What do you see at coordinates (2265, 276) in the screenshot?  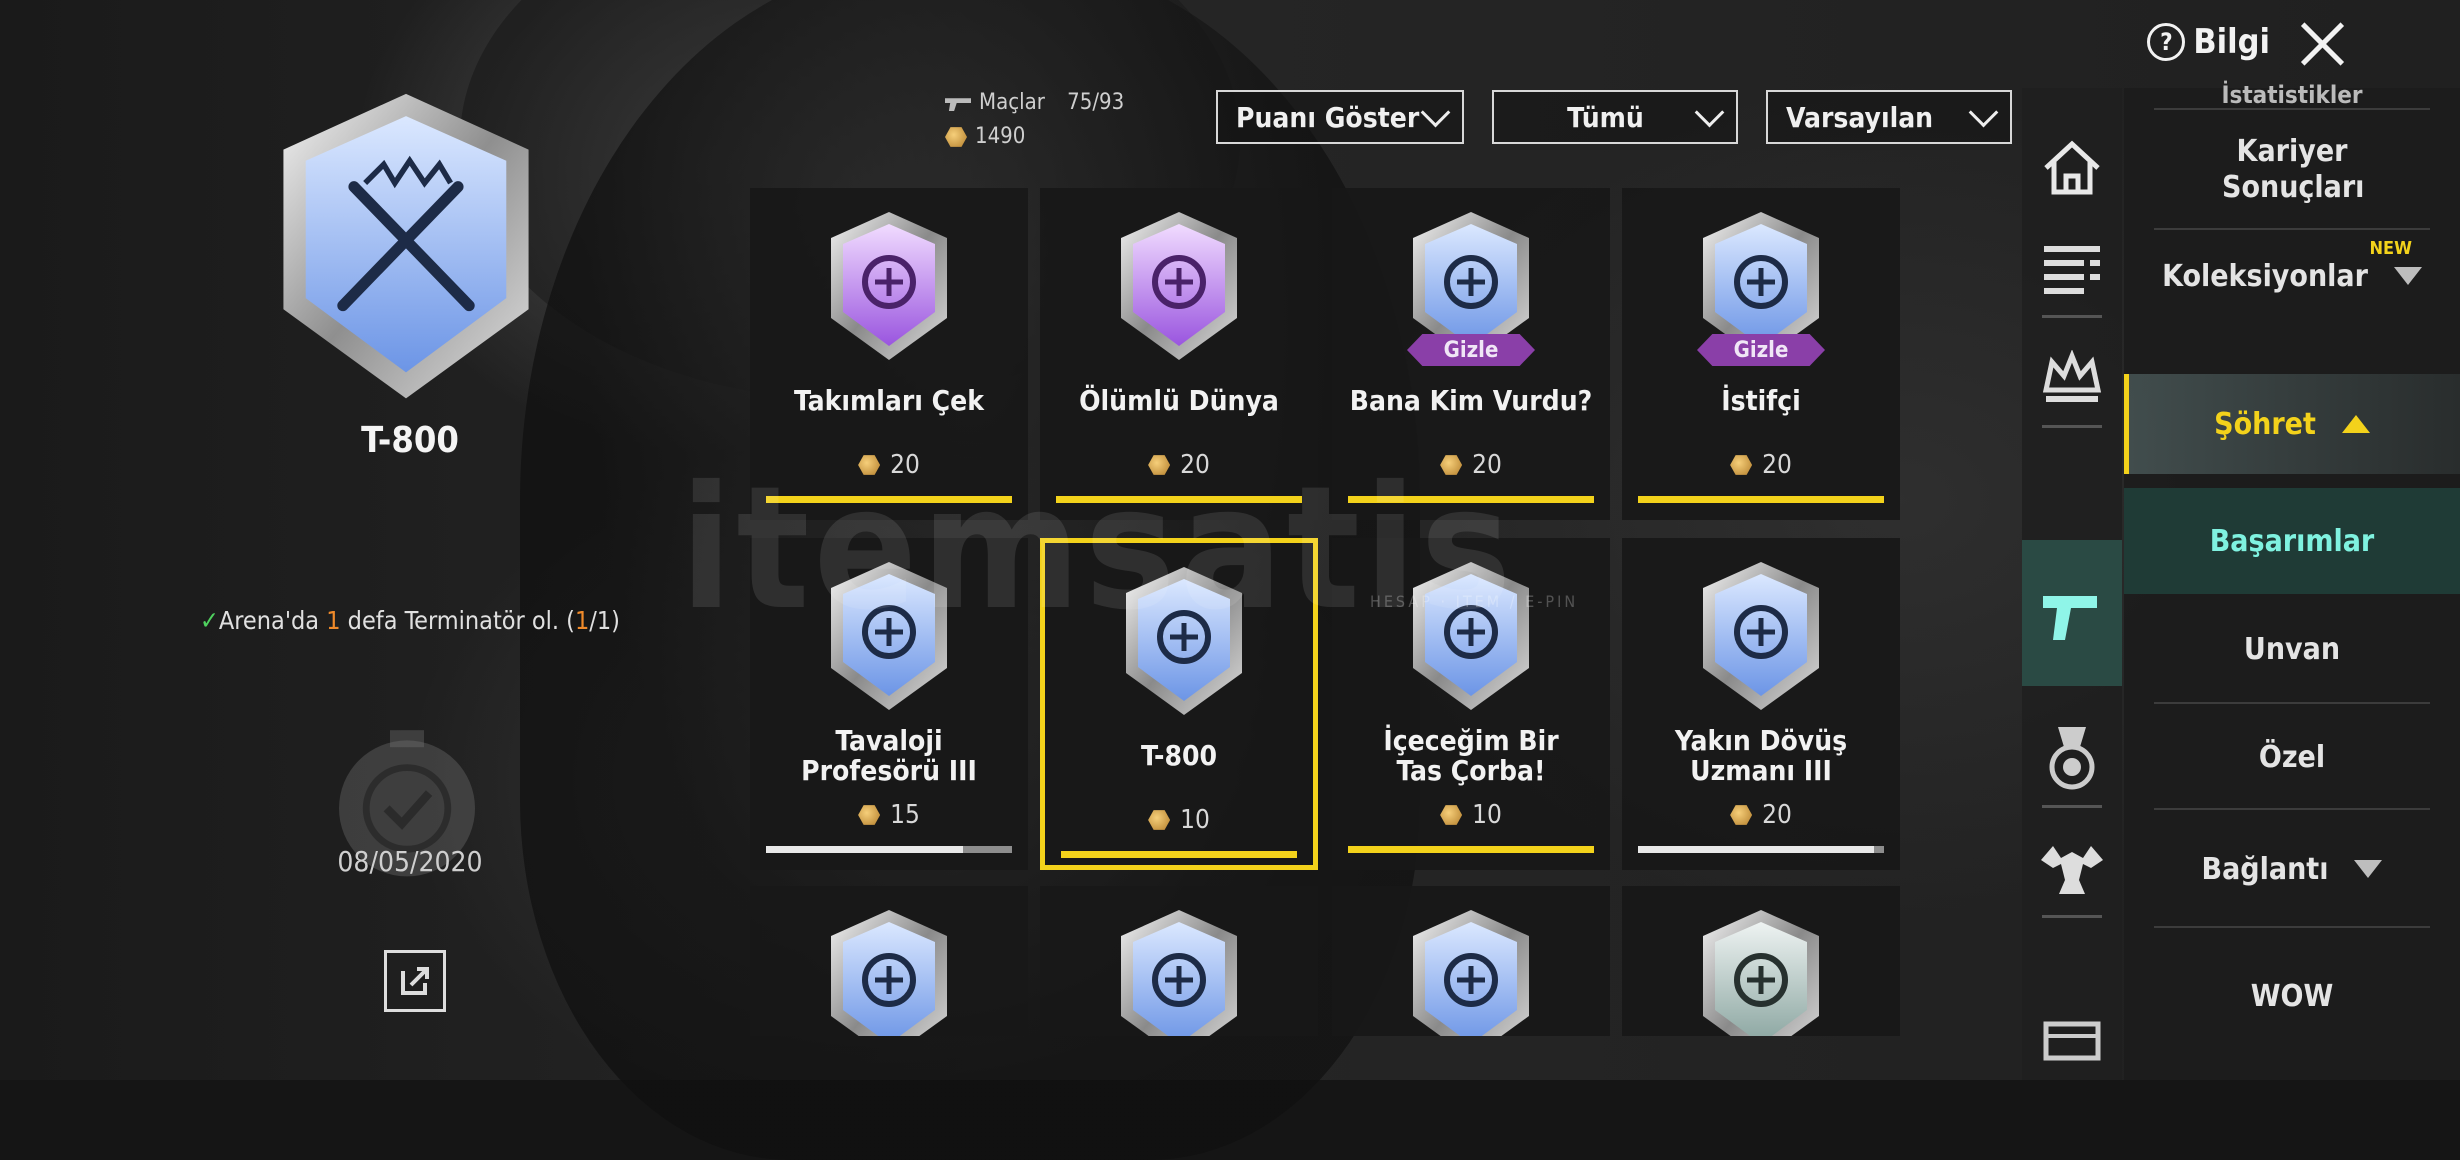 I see `sidebar-item-label: Koleksiyonlar` at bounding box center [2265, 276].